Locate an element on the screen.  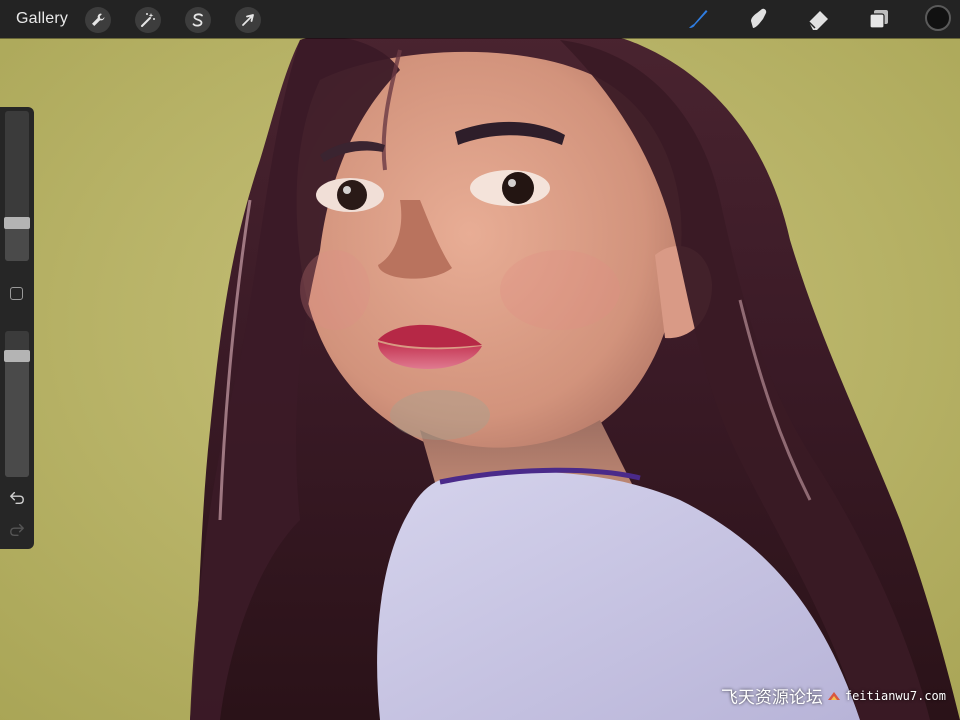
layers-button is located at coordinates (879, 19).